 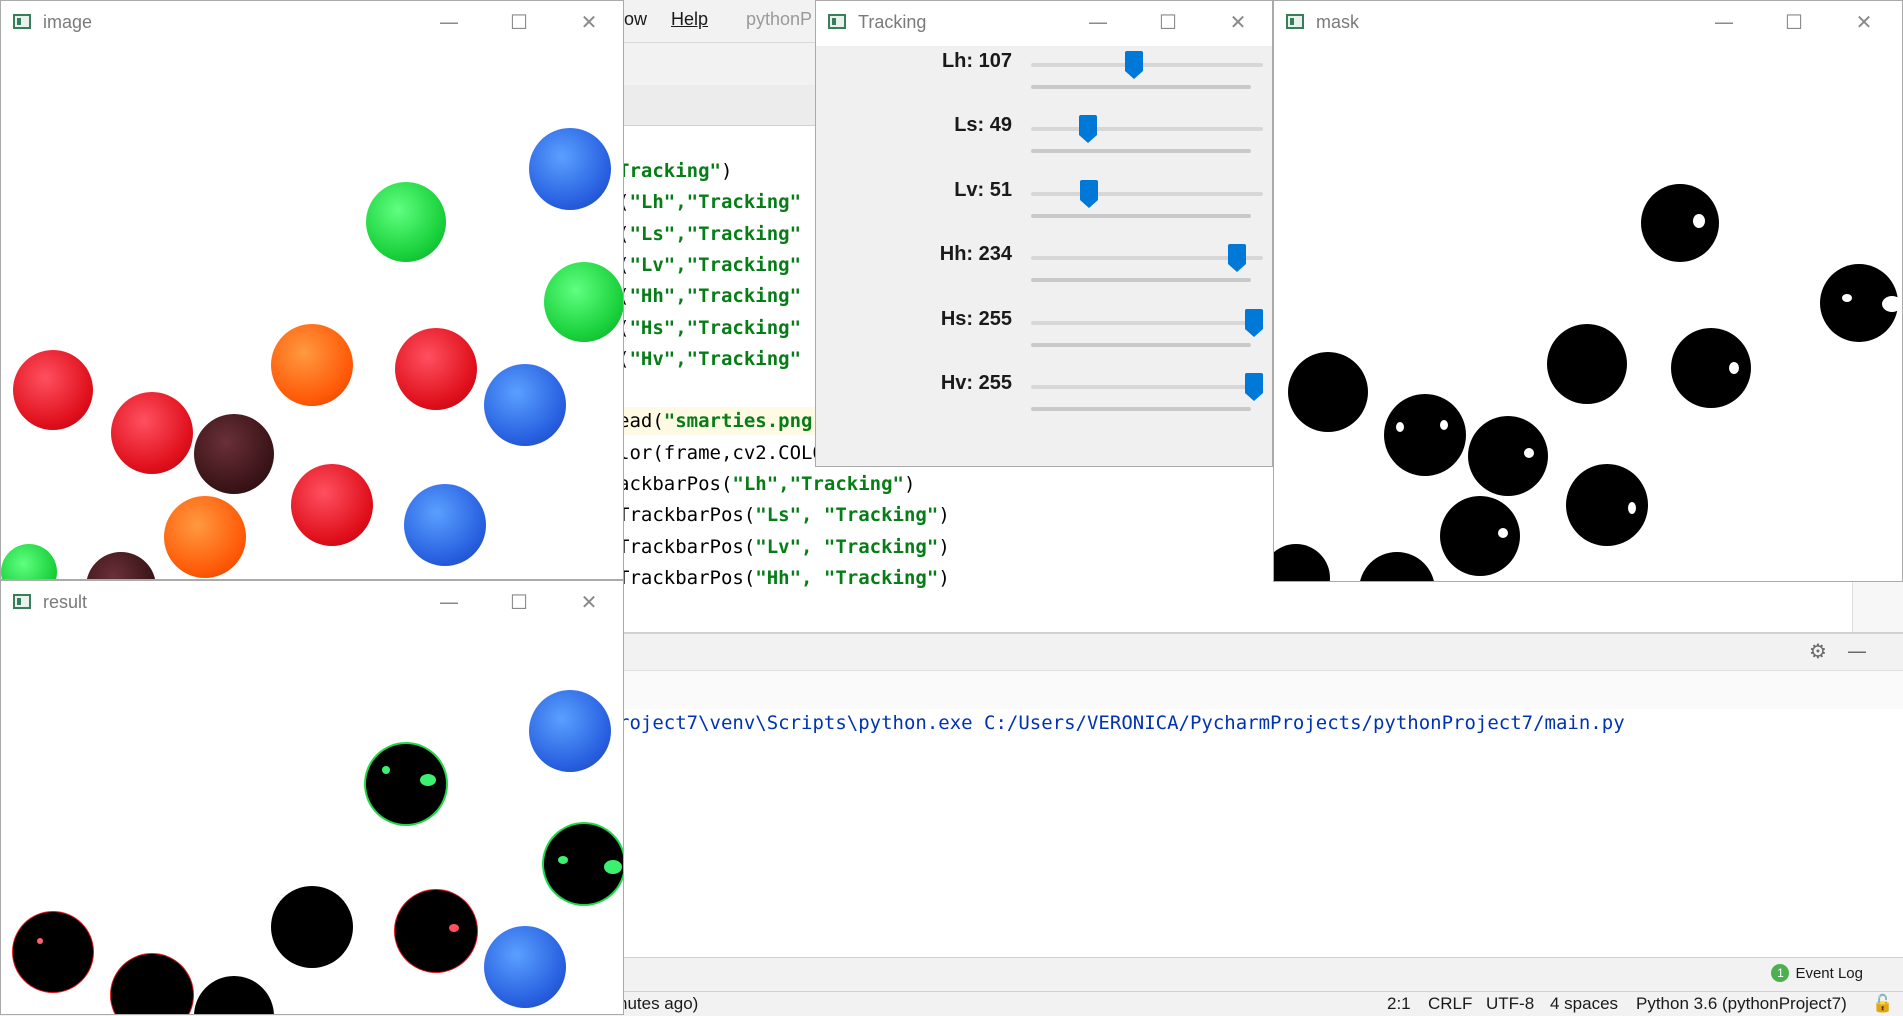 I want to click on status-line-separator: CRLF, so click(x=1450, y=1004).